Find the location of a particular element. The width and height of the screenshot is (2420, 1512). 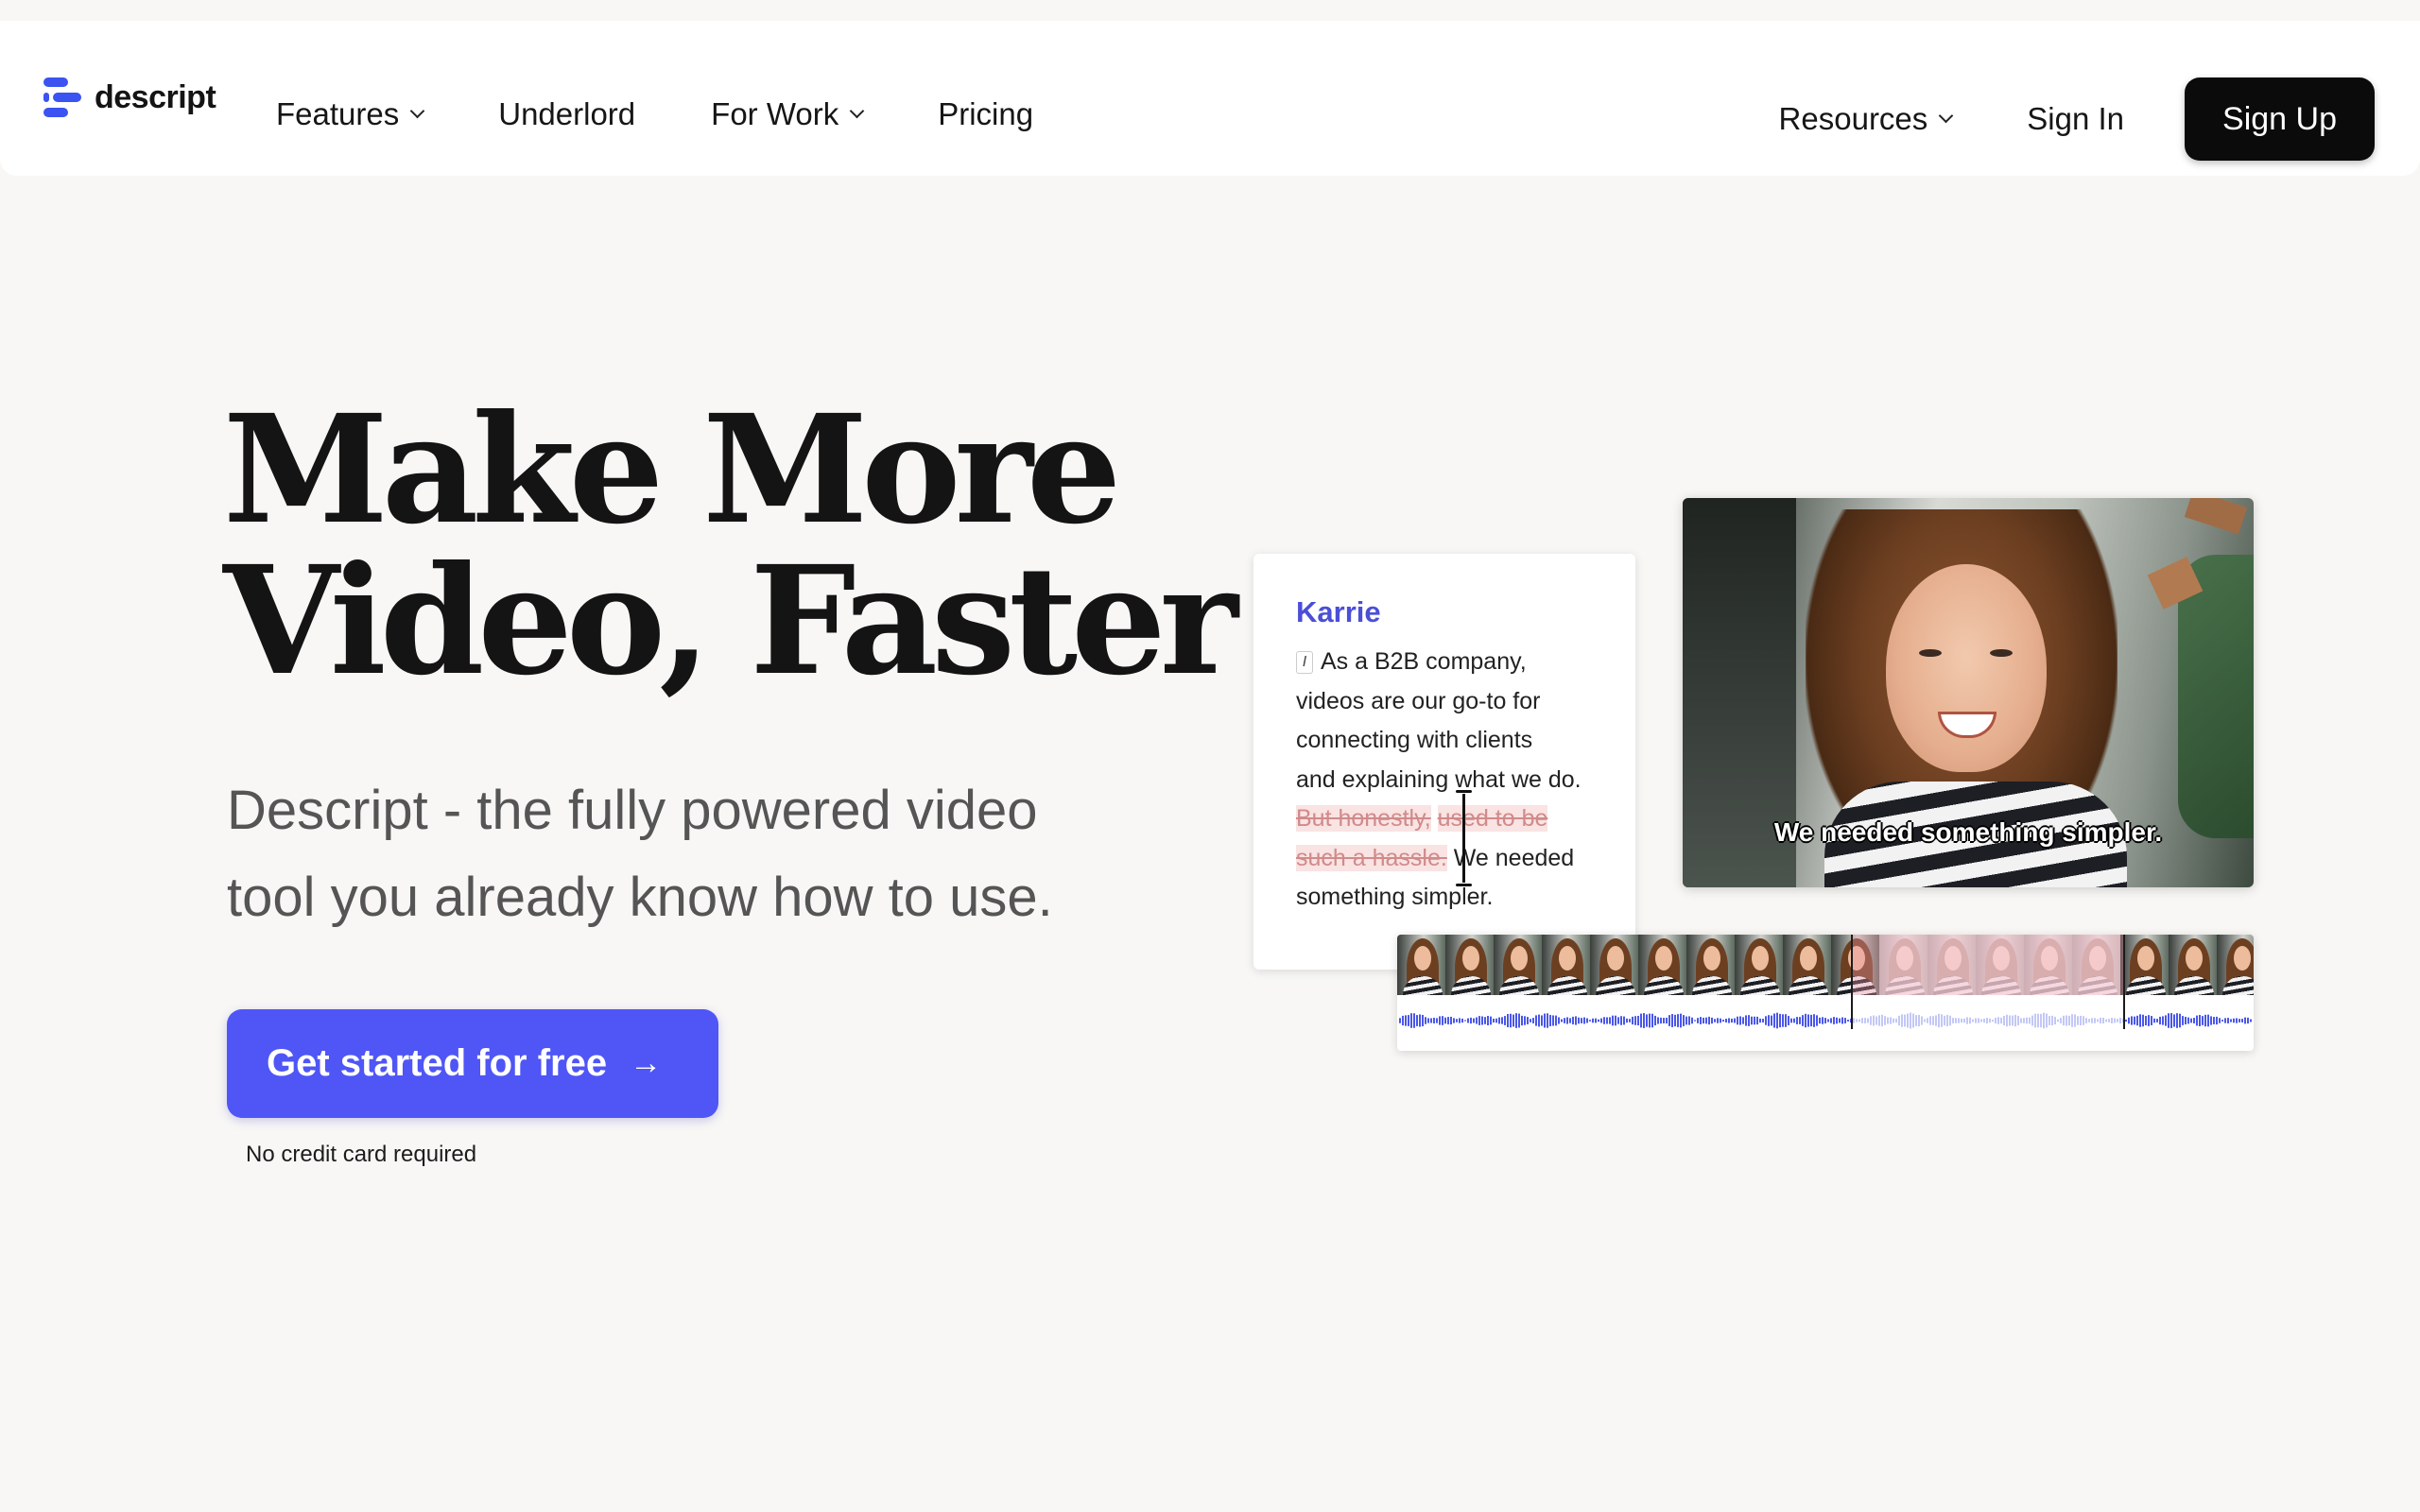

nav-features-label: Features is located at coordinates (338, 113).